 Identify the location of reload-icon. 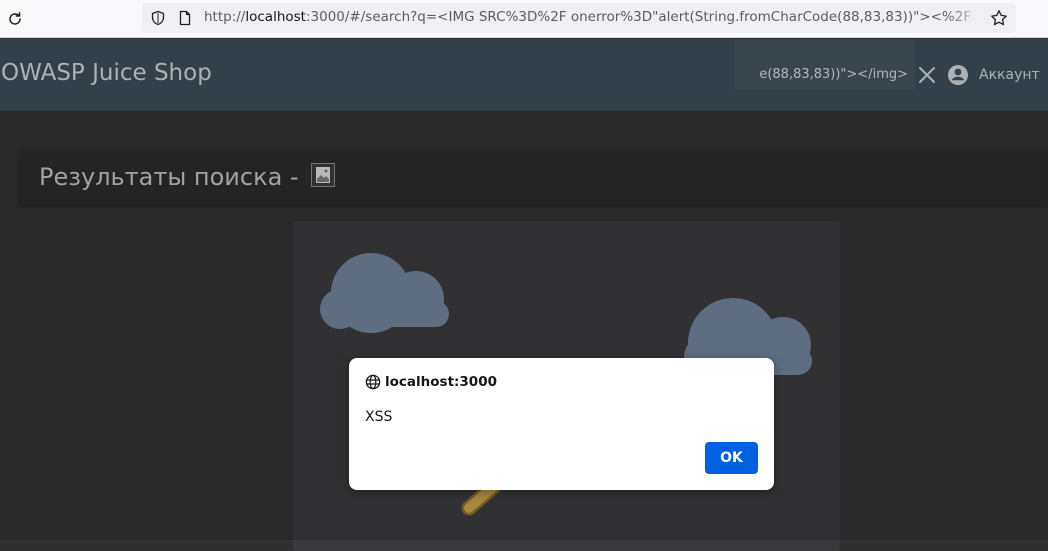
(15, 19).